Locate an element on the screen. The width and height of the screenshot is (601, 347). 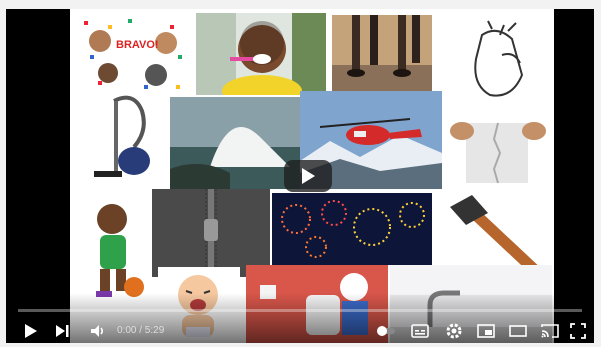
fireworks-photo is located at coordinates (352, 229).